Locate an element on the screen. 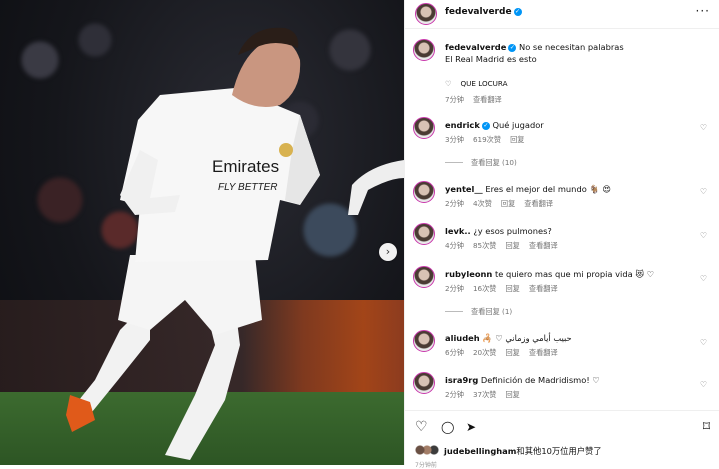  commenter-username: yentel__ is located at coordinates (464, 189).